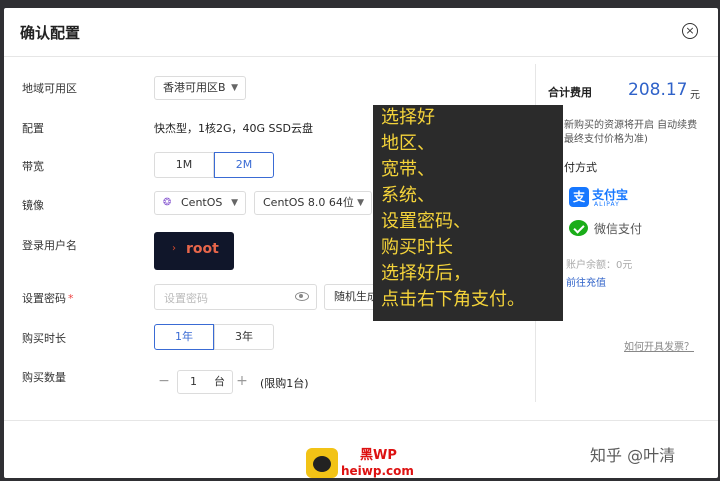  I want to click on login-user-label: 登录用户名, so click(49, 245).